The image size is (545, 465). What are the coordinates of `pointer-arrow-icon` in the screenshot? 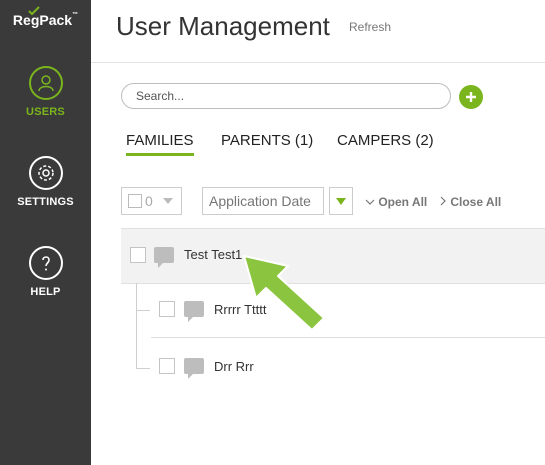 It's located at (284, 293).